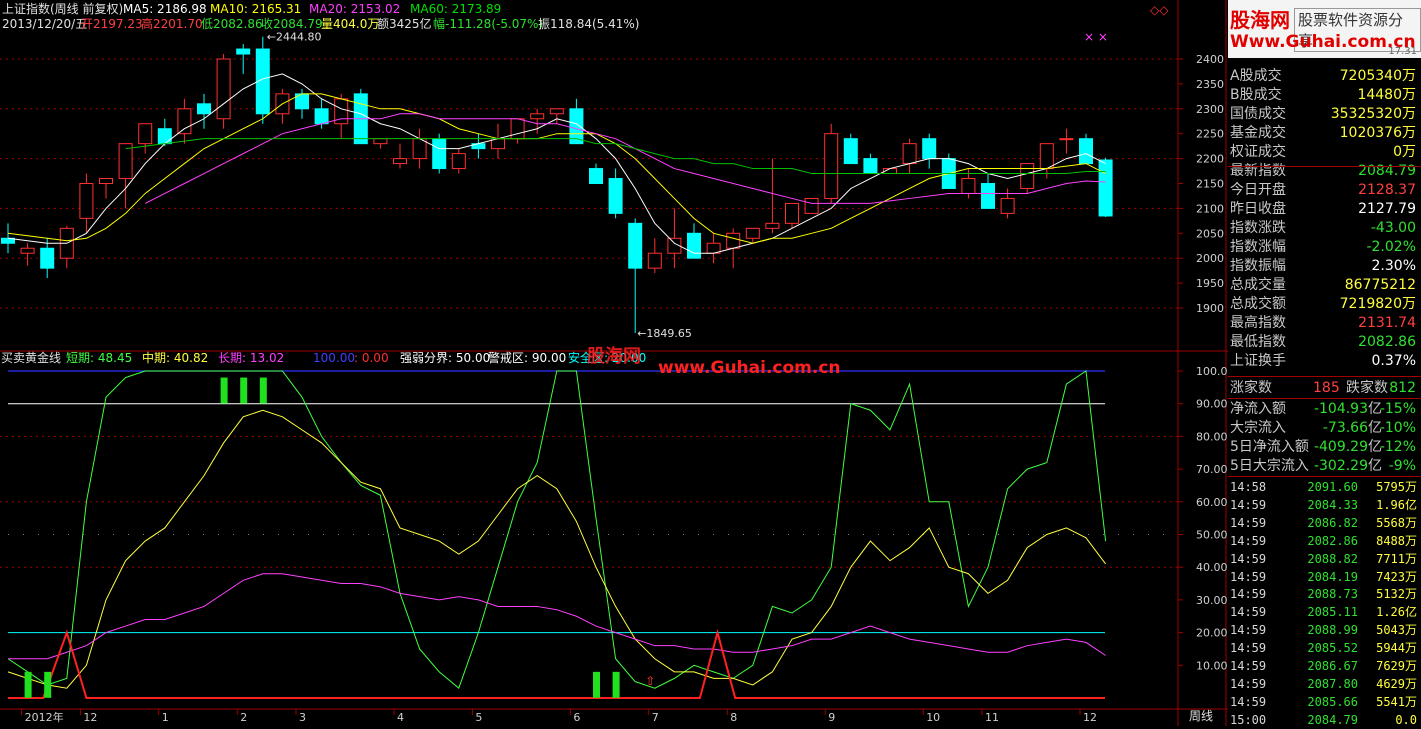 This screenshot has height=729, width=1421. I want to click on marker-x-icon: × ×, so click(1096, 37).